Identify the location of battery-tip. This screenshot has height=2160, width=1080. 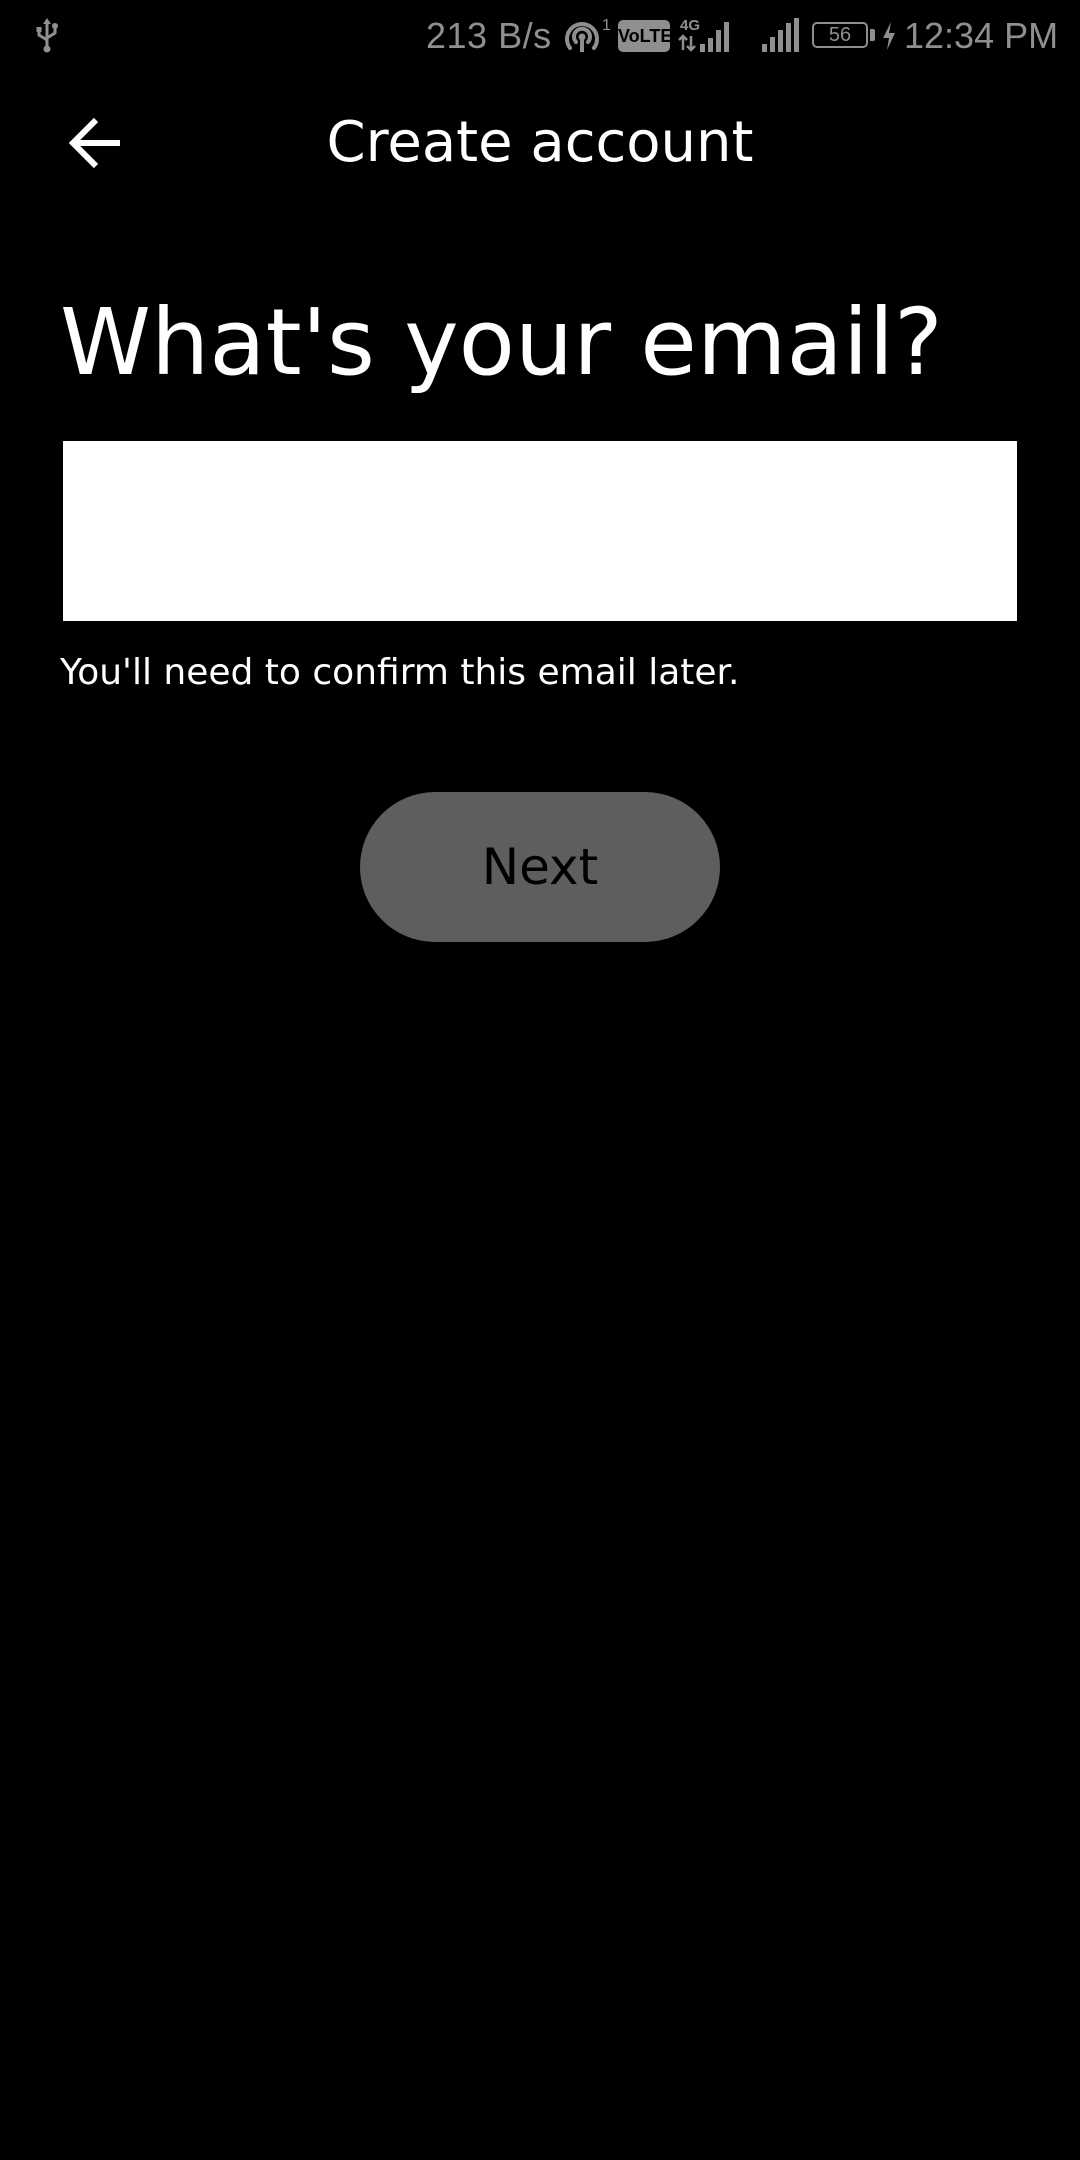
(872, 35).